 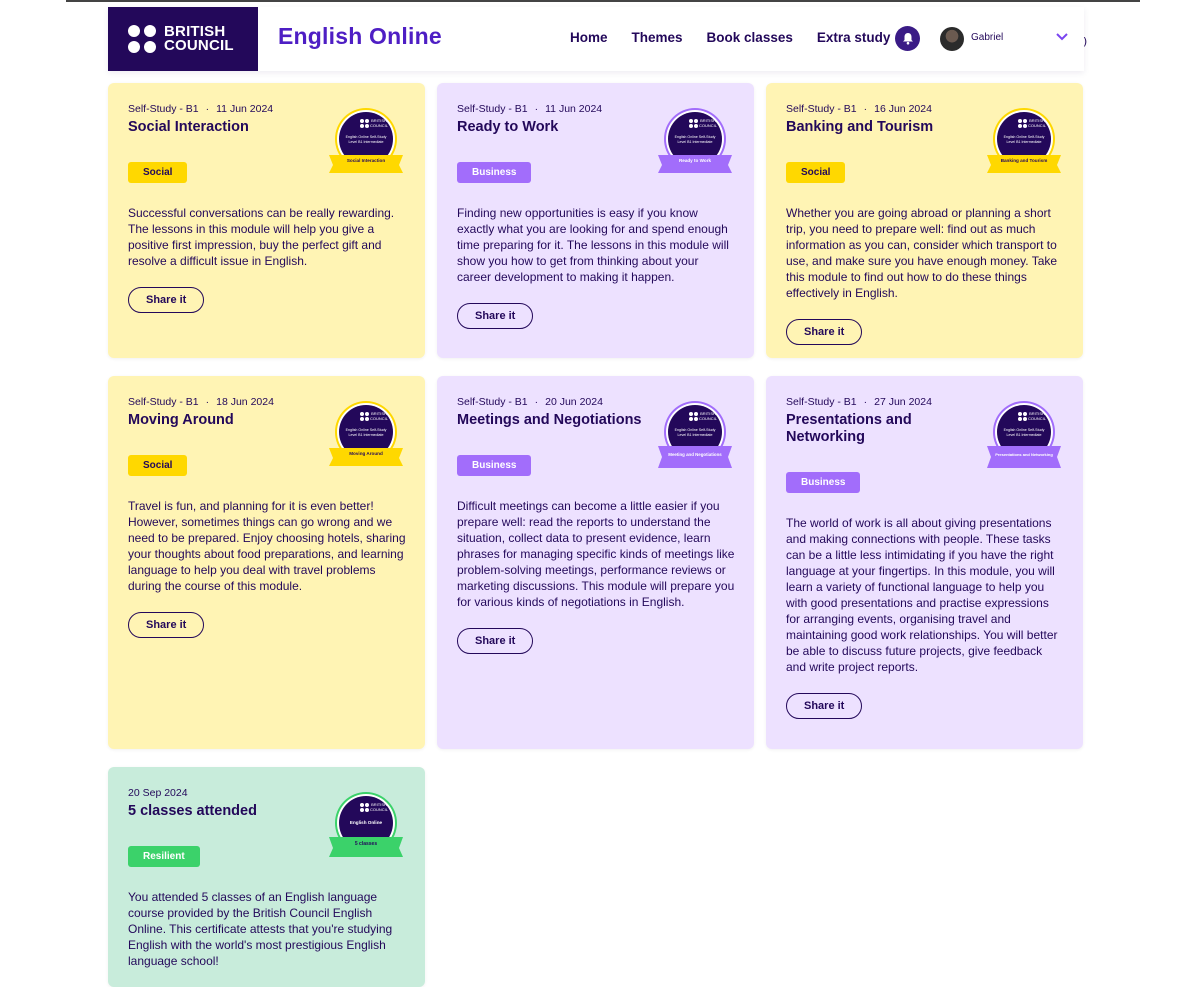 I want to click on card-date: 18 Jun 2024, so click(x=245, y=402).